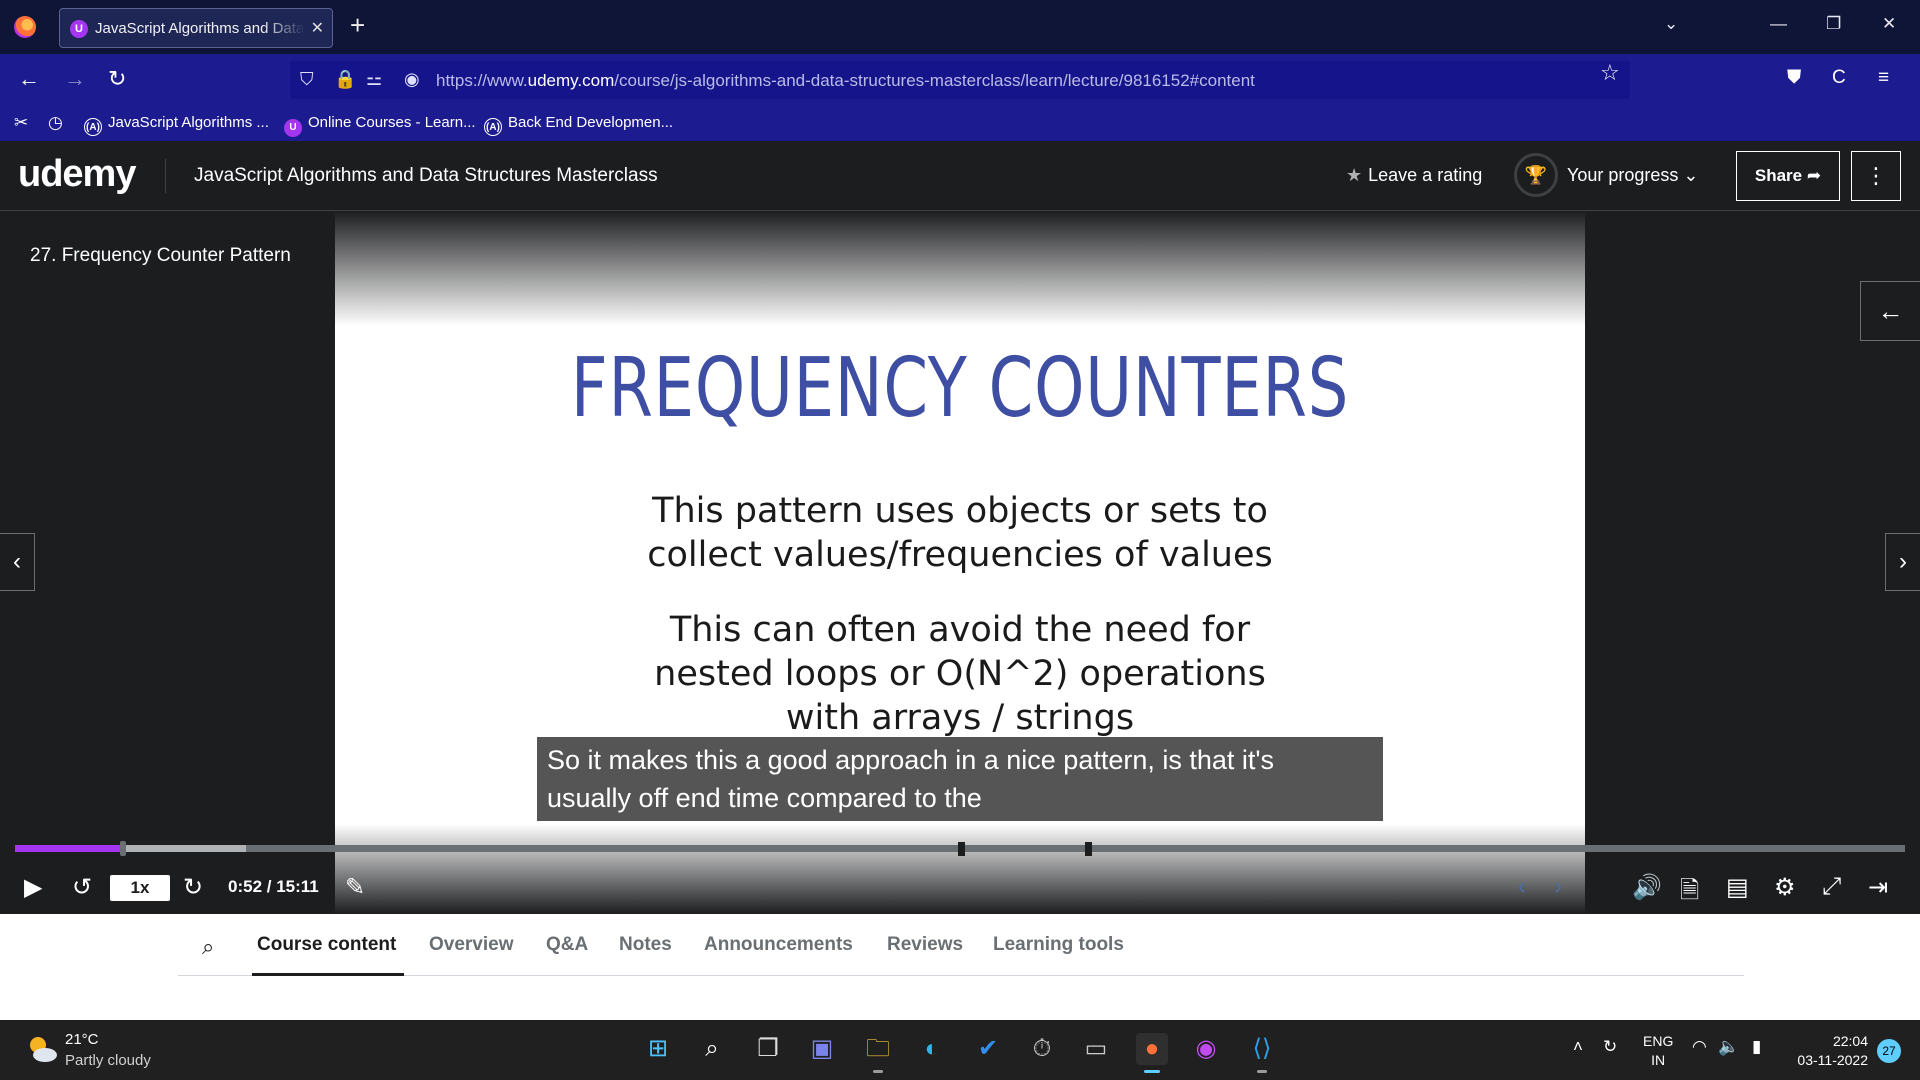 The width and height of the screenshot is (1920, 1080). What do you see at coordinates (33, 887) in the screenshot?
I see `play-icon: ▶` at bounding box center [33, 887].